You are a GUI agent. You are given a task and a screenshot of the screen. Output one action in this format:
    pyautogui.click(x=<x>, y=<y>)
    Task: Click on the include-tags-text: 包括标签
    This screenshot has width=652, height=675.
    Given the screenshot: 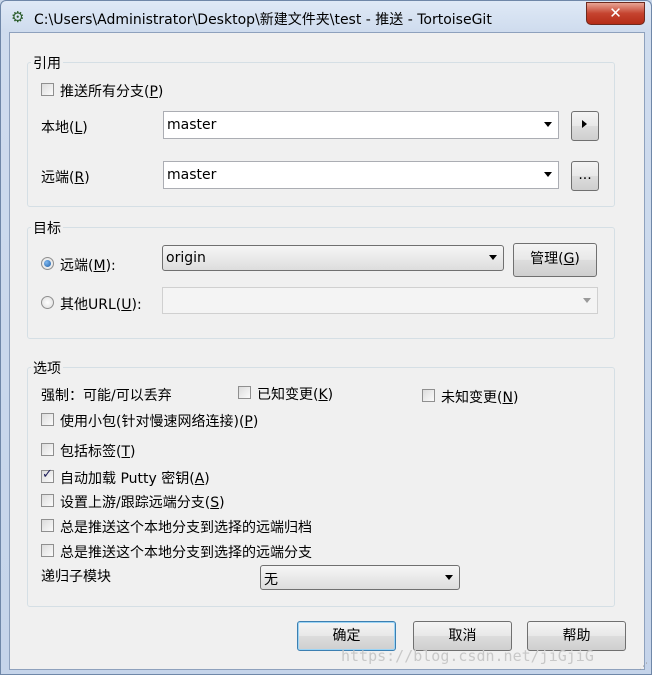 What is the action you would take?
    pyautogui.click(x=88, y=452)
    